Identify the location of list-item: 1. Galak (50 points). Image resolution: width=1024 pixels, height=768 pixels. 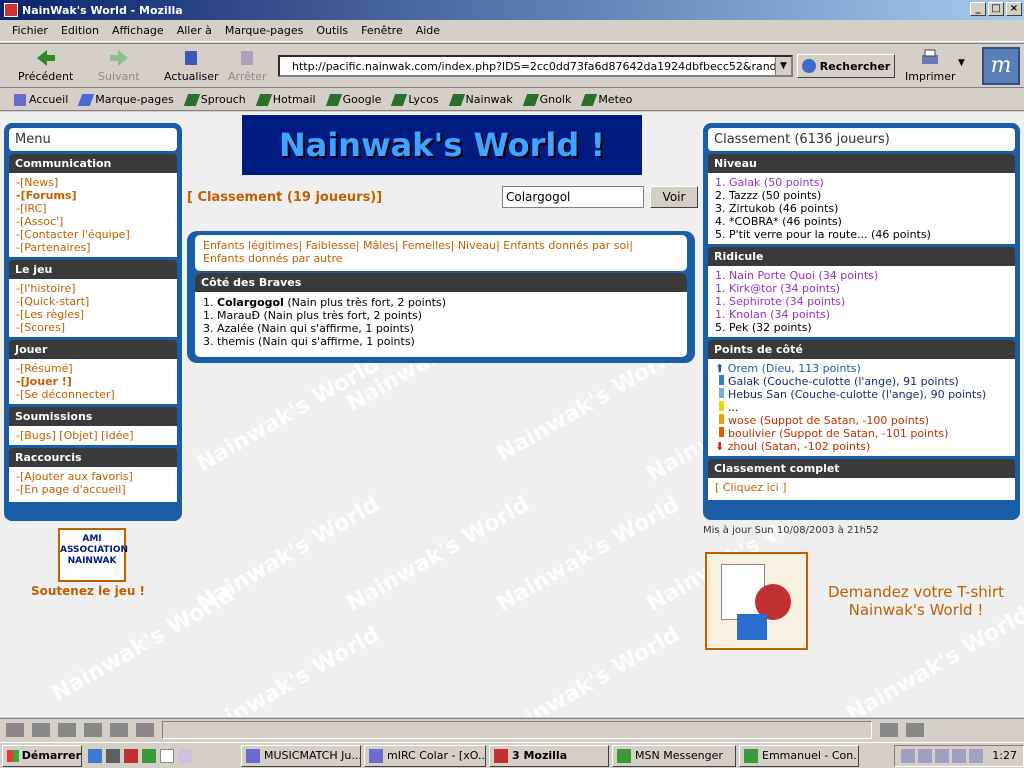
(861, 182).